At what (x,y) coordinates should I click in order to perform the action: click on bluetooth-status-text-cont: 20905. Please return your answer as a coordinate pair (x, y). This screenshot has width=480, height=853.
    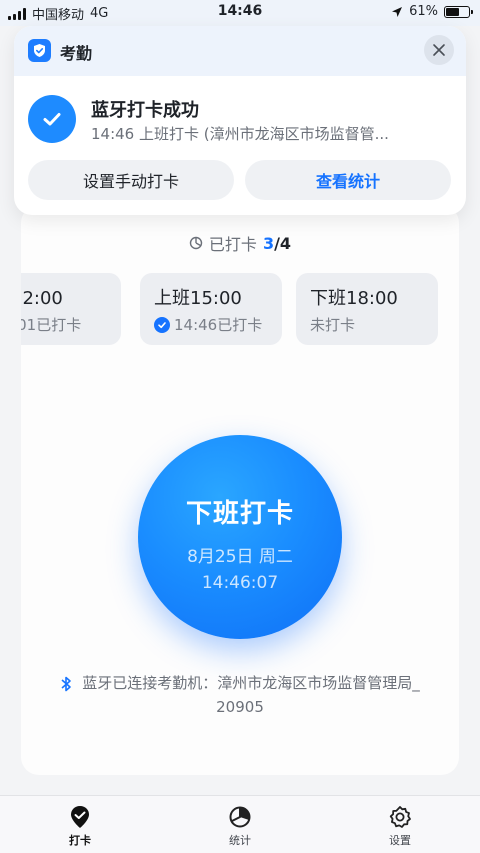
    Looking at the image, I should click on (240, 707).